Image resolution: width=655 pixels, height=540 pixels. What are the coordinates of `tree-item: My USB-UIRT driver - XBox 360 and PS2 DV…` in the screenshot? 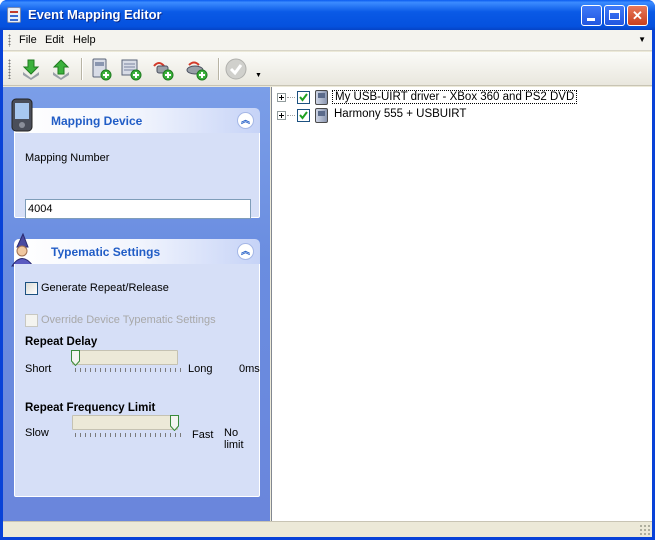 It's located at (462, 98).